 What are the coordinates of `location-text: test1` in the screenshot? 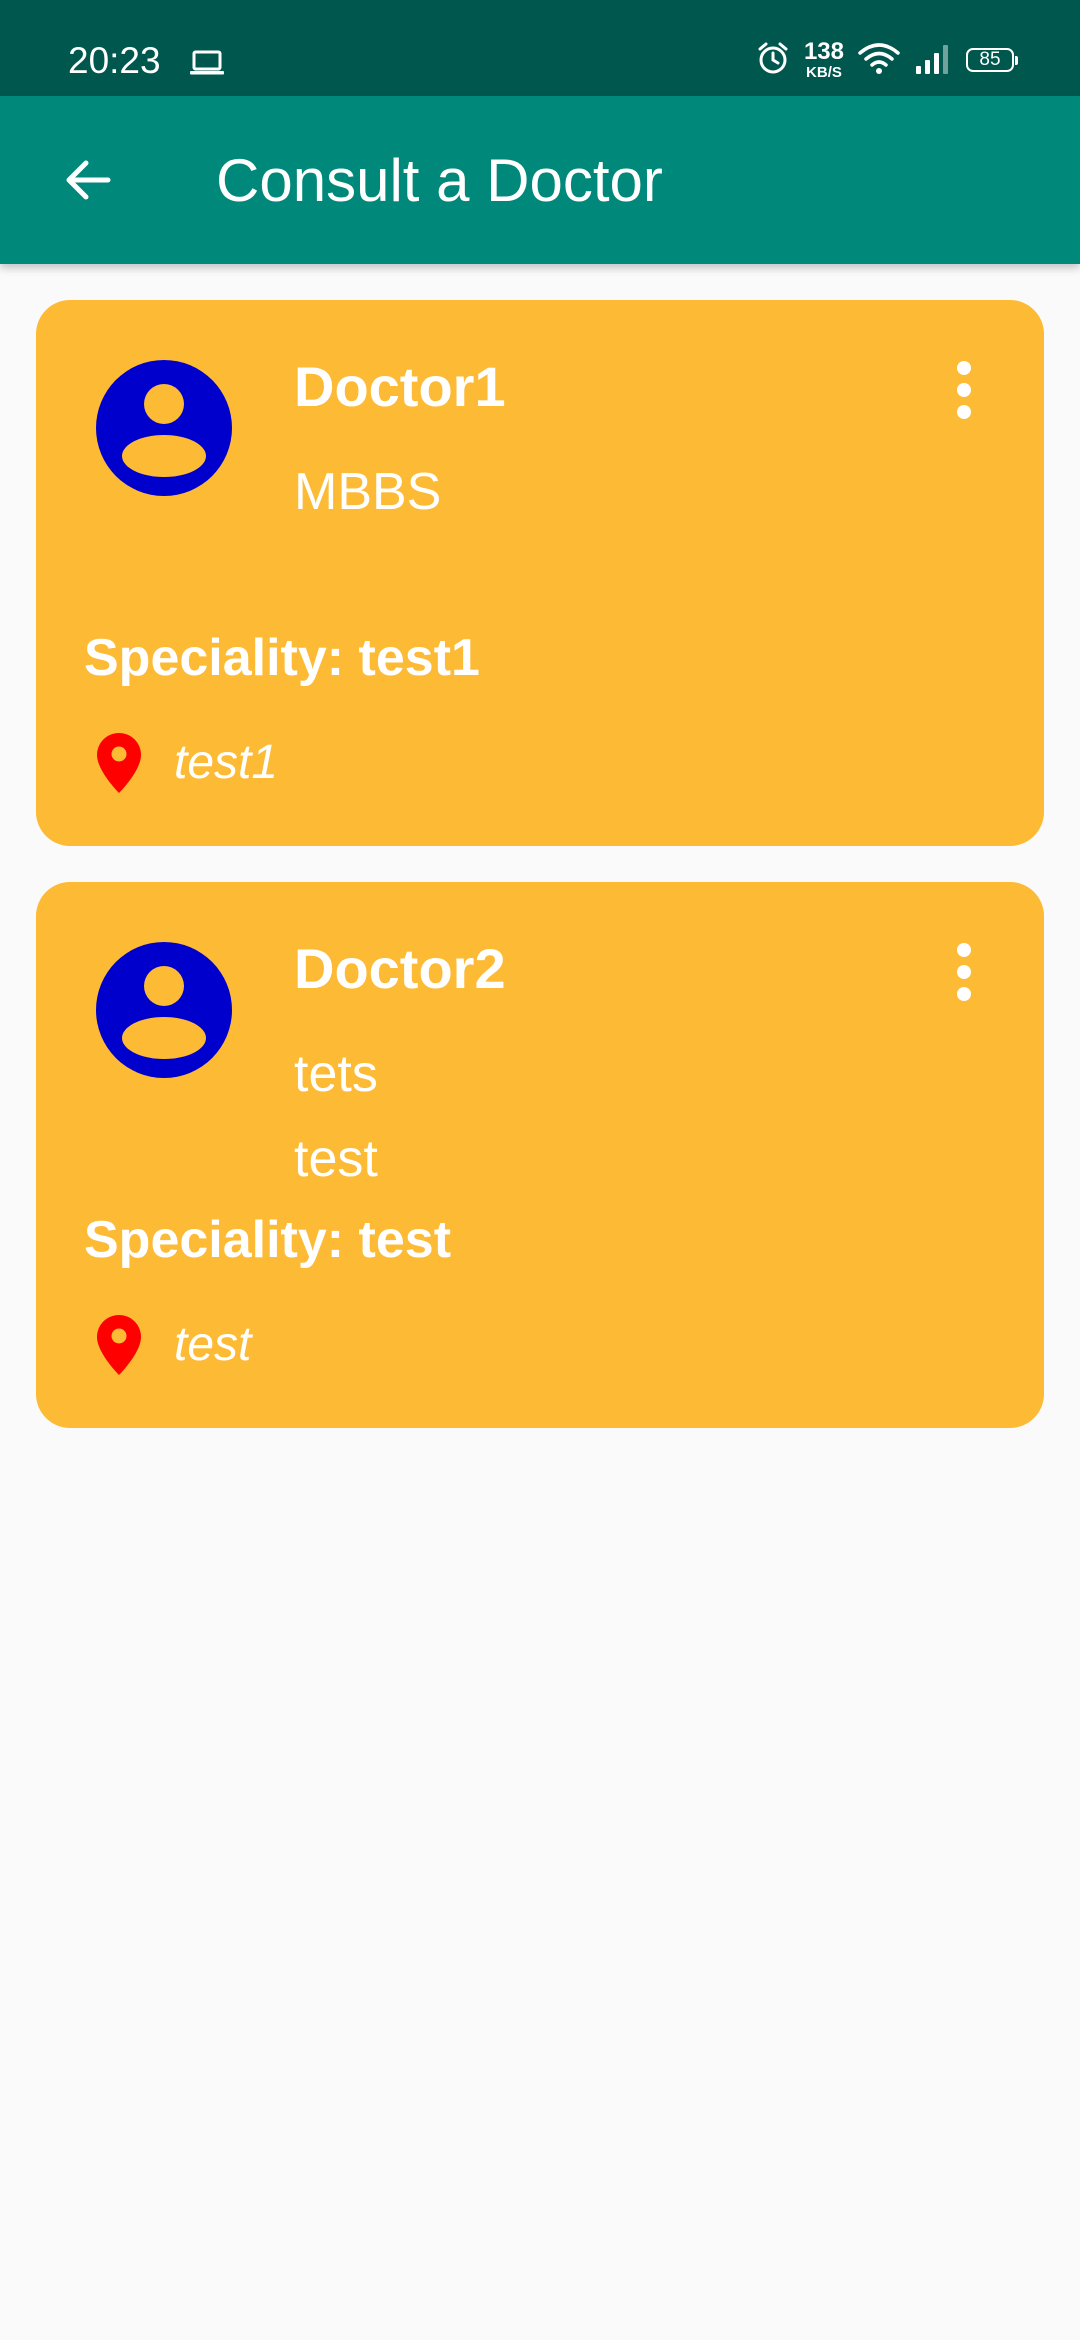 It's located at (226, 762).